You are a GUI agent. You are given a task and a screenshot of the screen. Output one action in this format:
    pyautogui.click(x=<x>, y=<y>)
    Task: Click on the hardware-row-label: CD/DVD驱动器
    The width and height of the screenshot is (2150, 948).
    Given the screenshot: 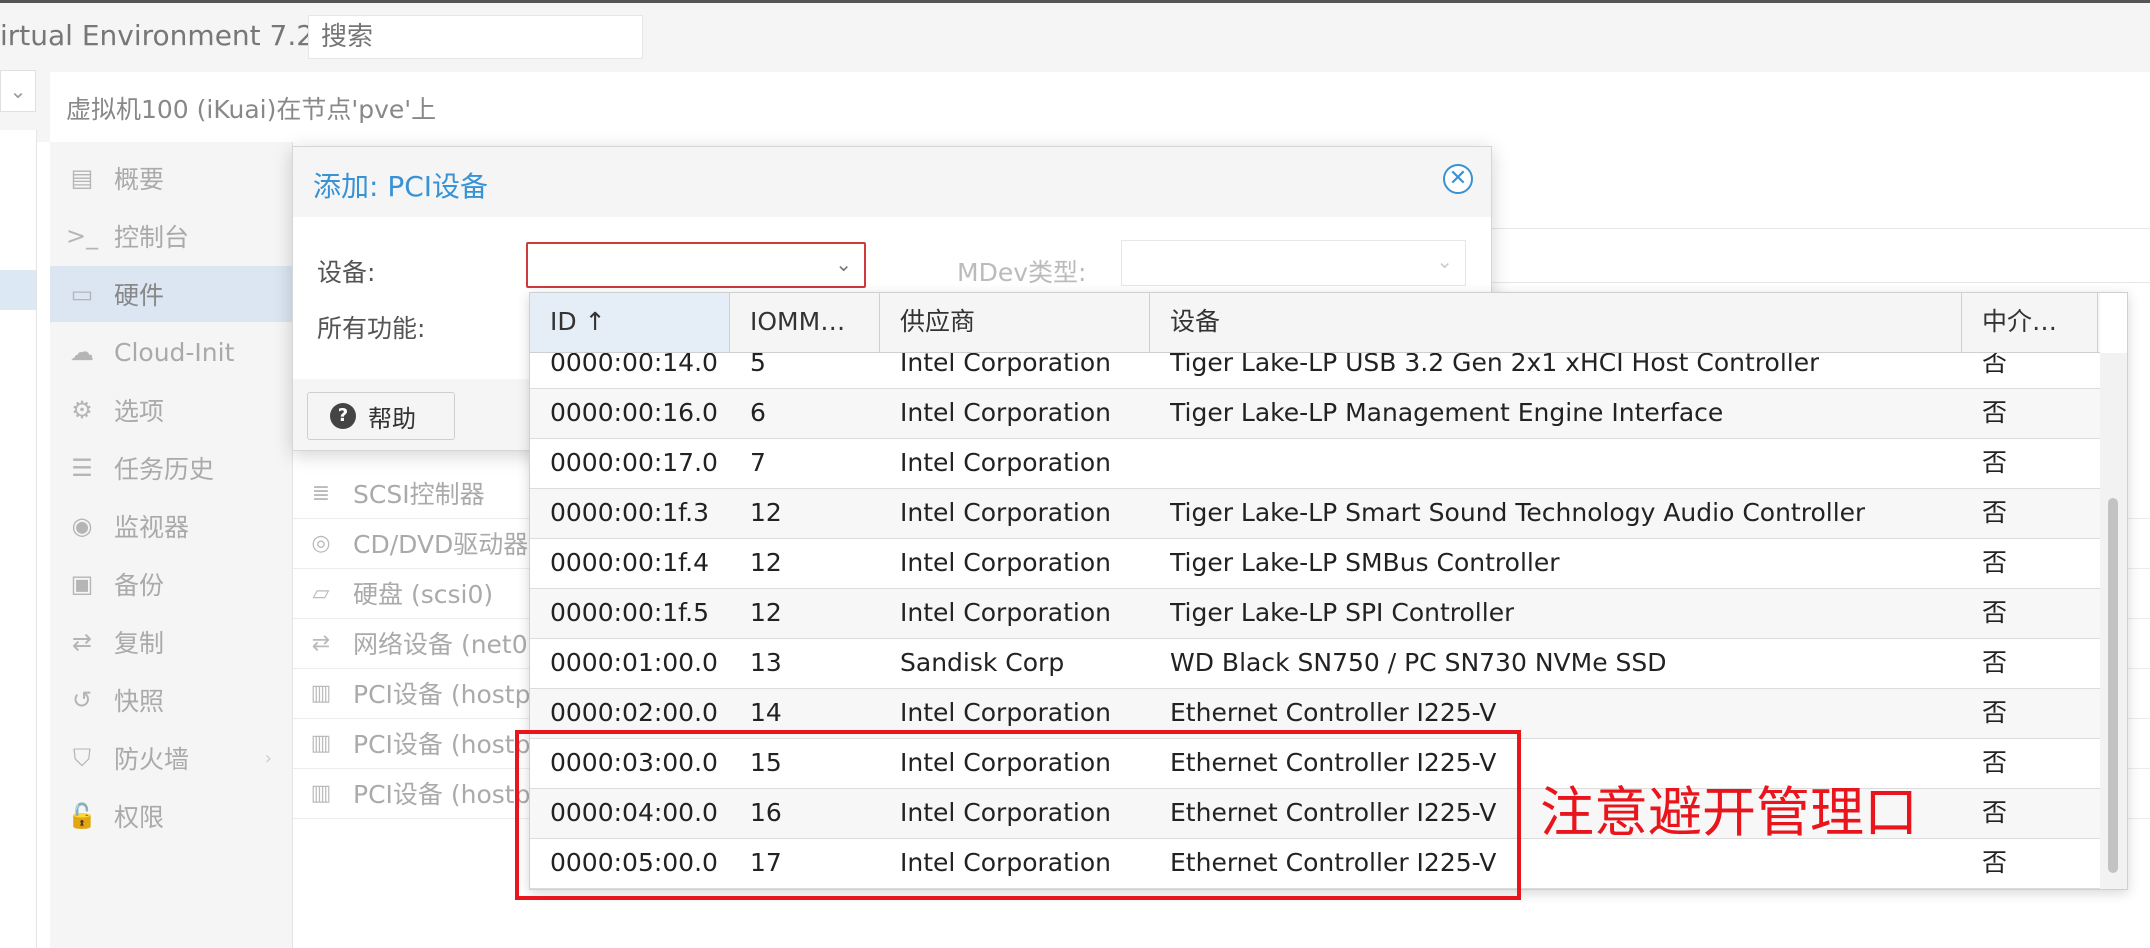 What is the action you would take?
    pyautogui.click(x=441, y=544)
    